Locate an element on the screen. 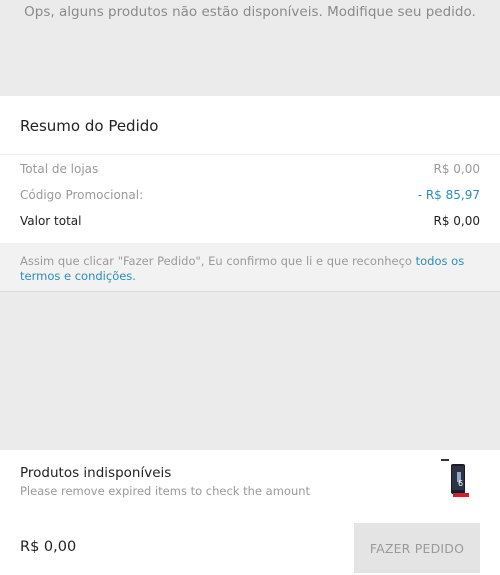 The image size is (500, 575). row-promo-code: Código Promocional: - R$ 85,97 is located at coordinates (250, 195).